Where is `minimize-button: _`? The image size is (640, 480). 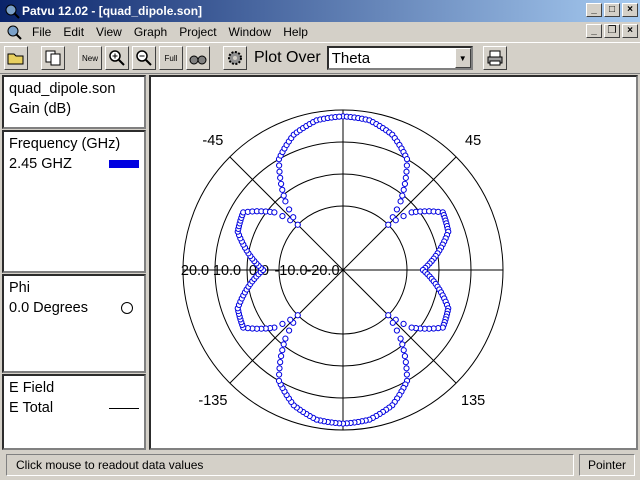
minimize-button: _ is located at coordinates (594, 10).